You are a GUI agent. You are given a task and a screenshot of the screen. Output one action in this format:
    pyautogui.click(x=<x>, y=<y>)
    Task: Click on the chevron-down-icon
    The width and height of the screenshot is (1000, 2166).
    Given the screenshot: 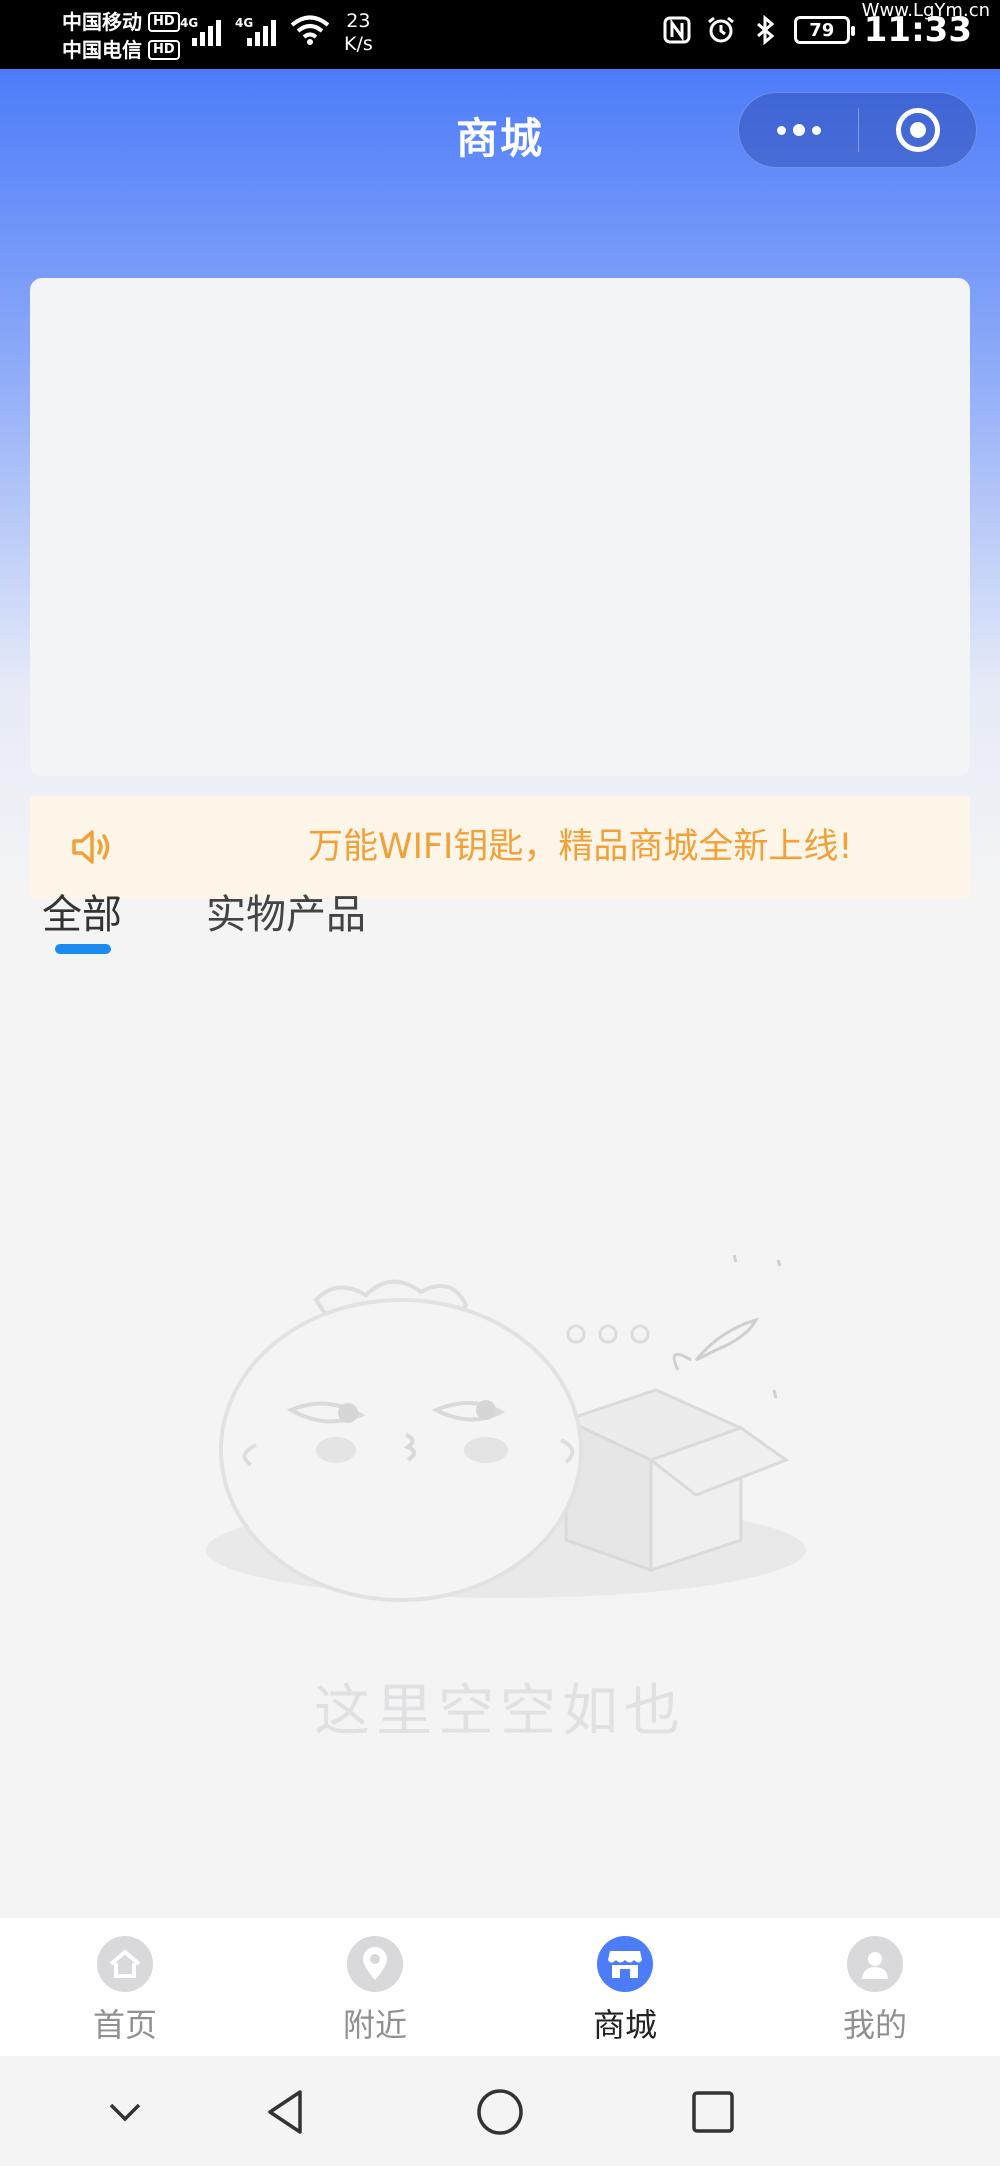 What is the action you would take?
    pyautogui.click(x=125, y=2112)
    